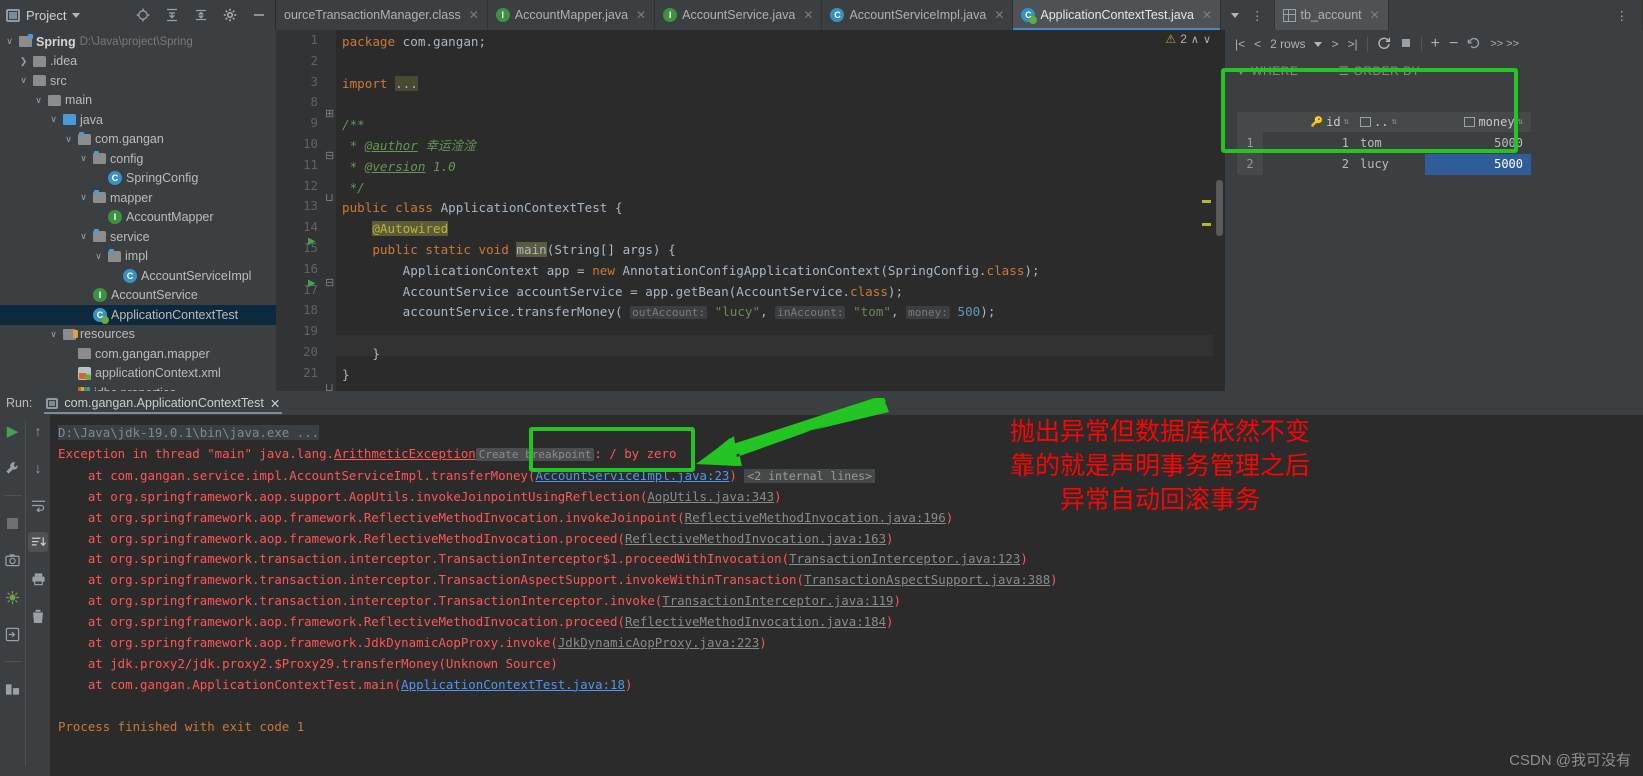  Describe the element at coordinates (815, 517) in the screenshot. I see `stacktrace-link: ReflectiveMethodInvocation.java:196` at that location.